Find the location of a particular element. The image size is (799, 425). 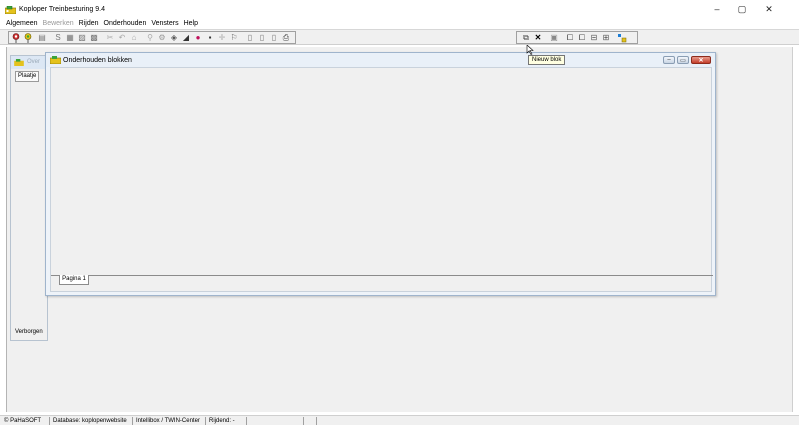

doc3-icon: ▯ is located at coordinates (274, 38).